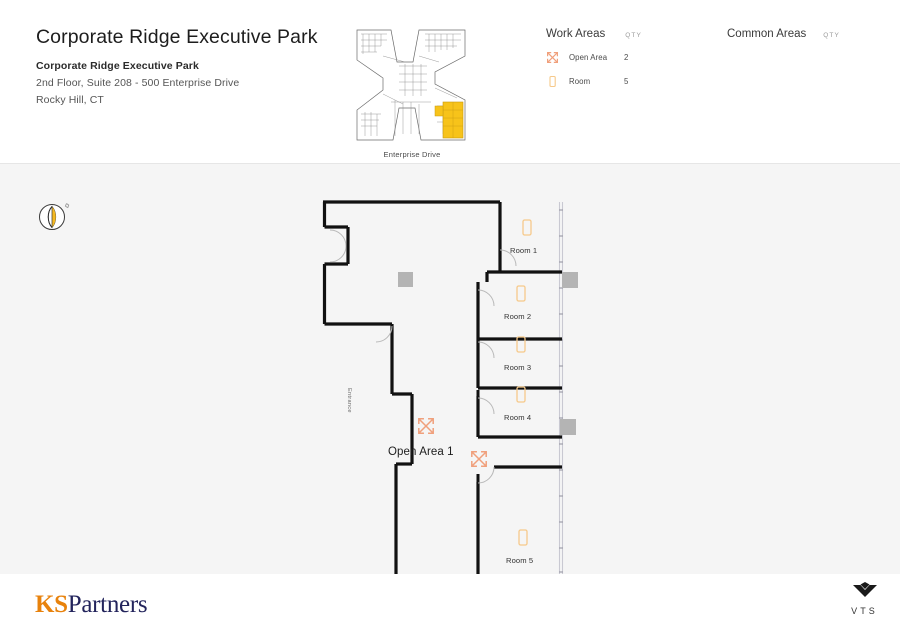 The height and width of the screenshot is (640, 900). I want to click on legend-work-areas-qty-header: QTY, so click(633, 35).